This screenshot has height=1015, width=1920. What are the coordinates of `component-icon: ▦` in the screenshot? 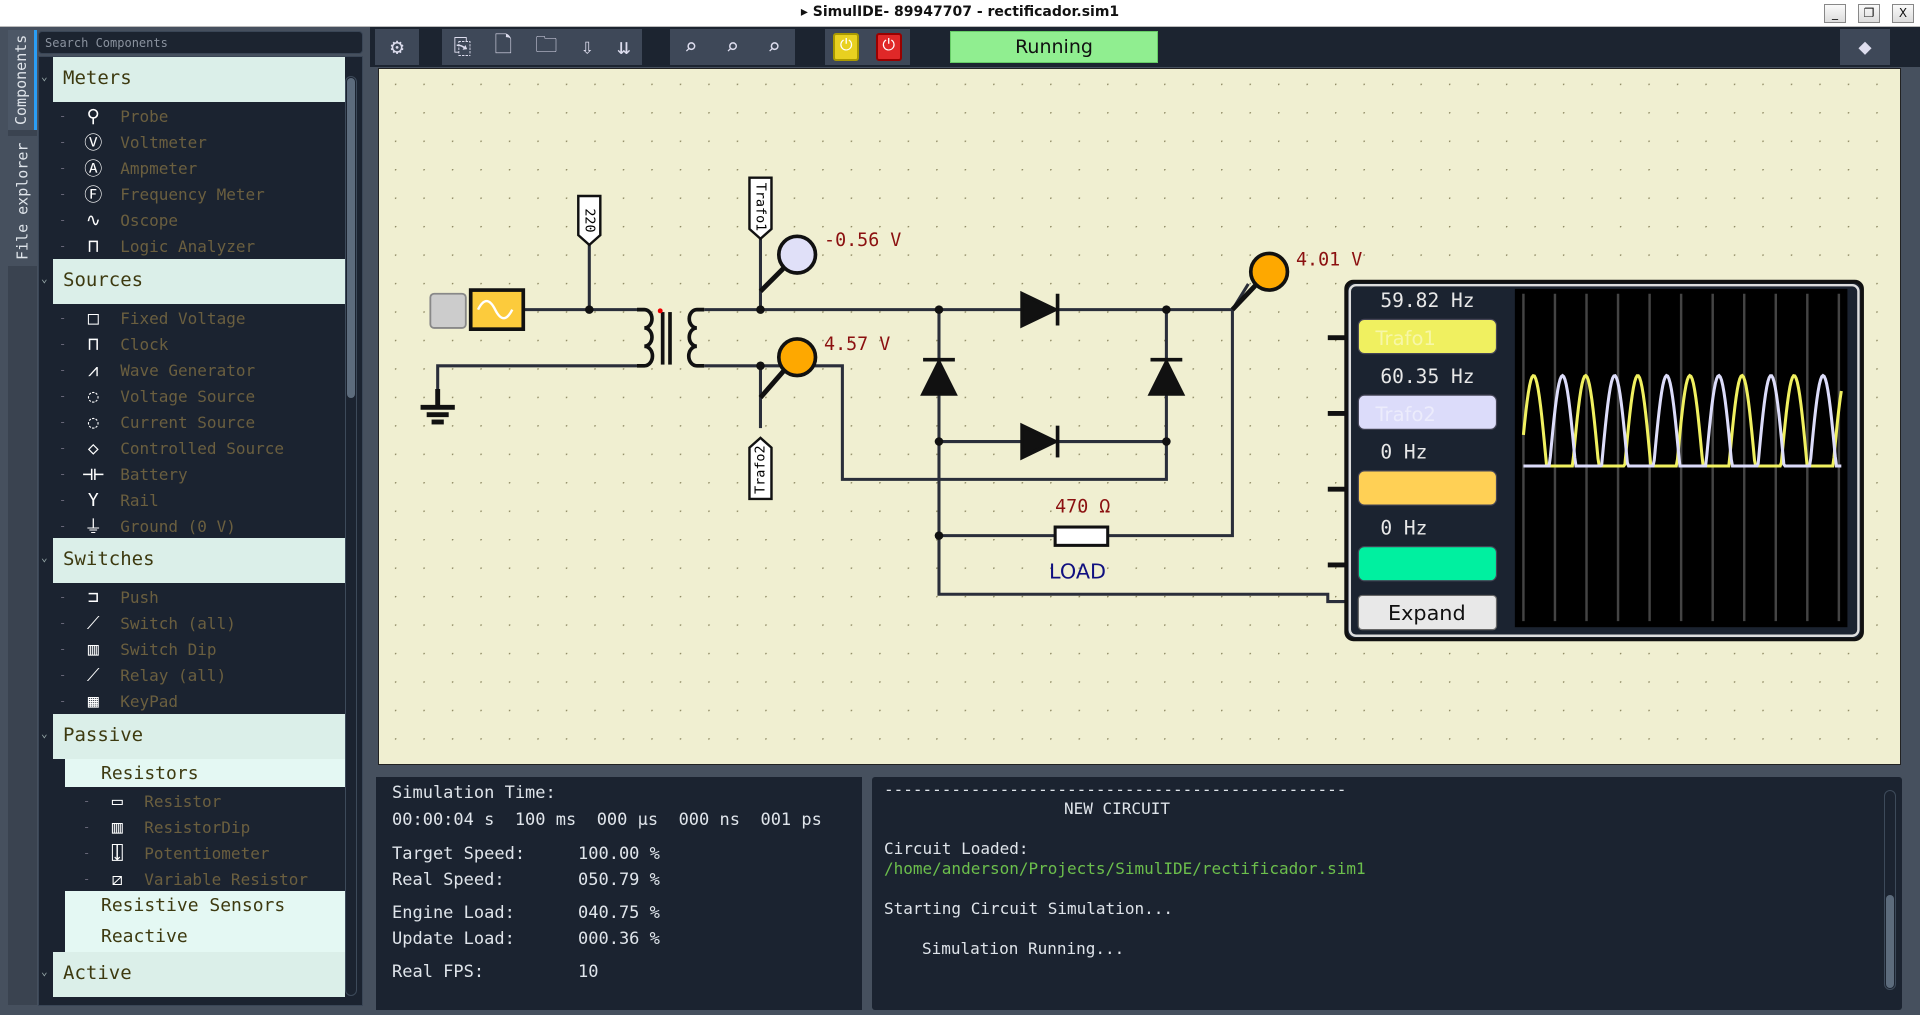 It's located at (93, 701).